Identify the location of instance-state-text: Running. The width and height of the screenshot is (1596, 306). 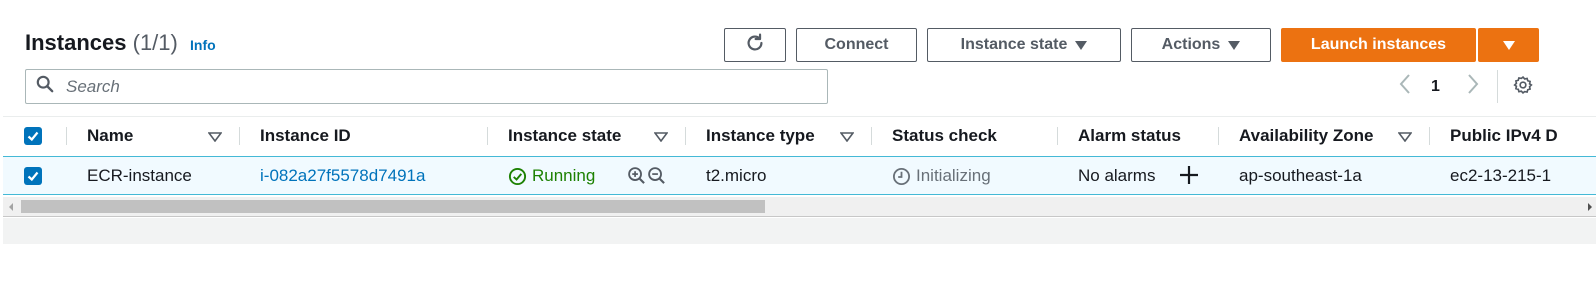
(564, 175).